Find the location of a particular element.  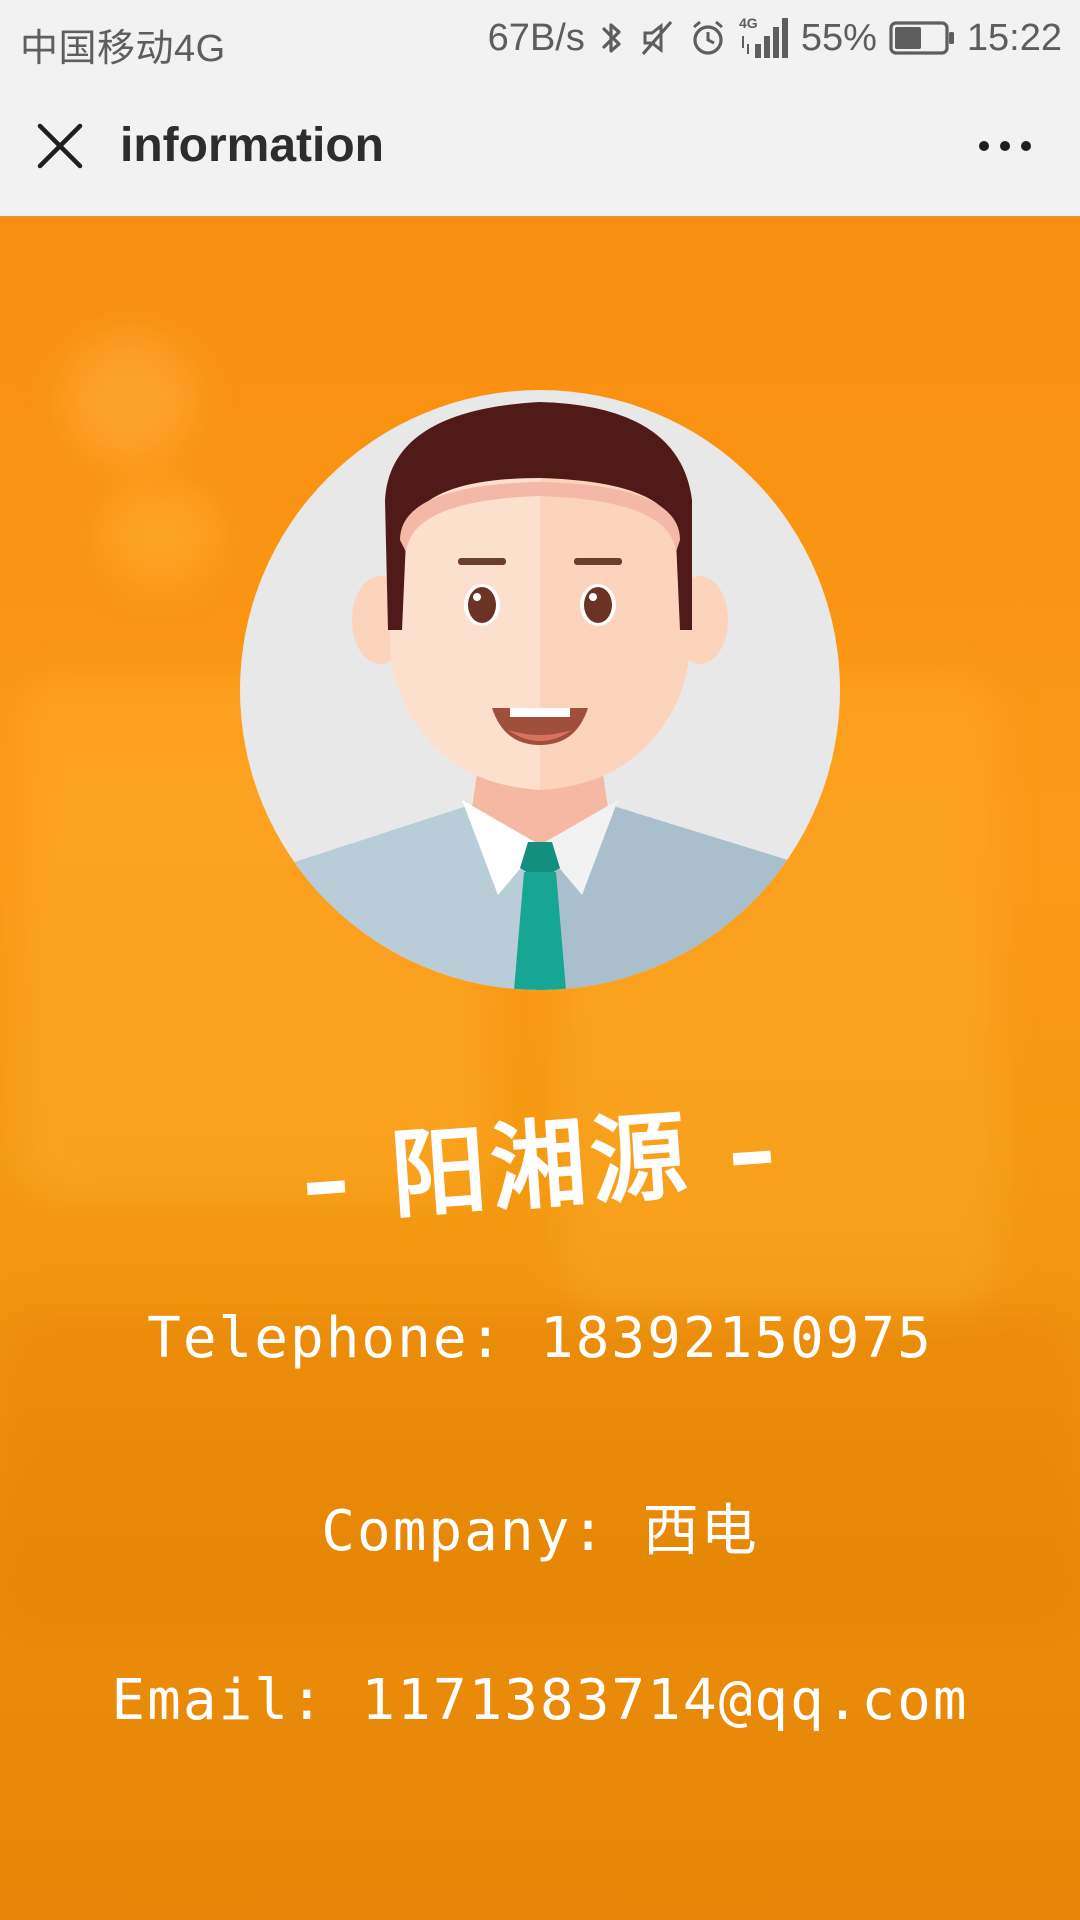

clock: 15:22 is located at coordinates (1014, 37).